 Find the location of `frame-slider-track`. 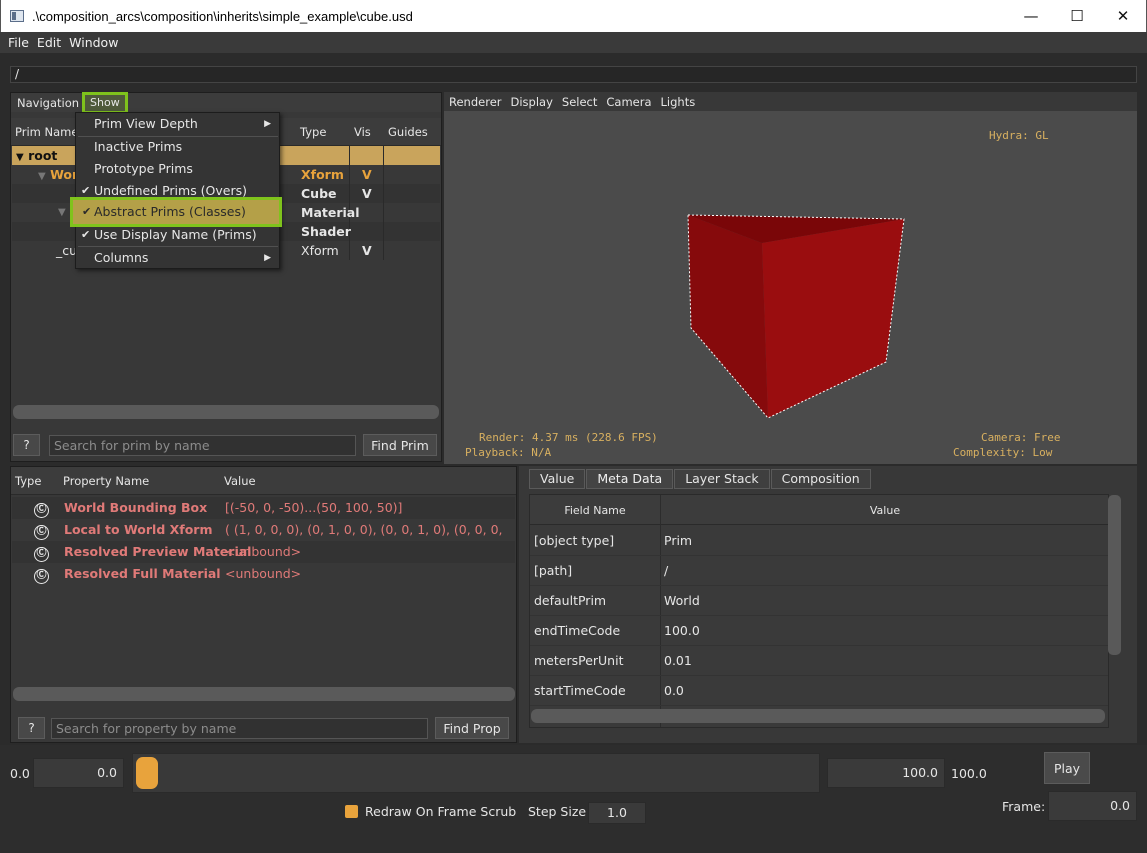

frame-slider-track is located at coordinates (476, 773).